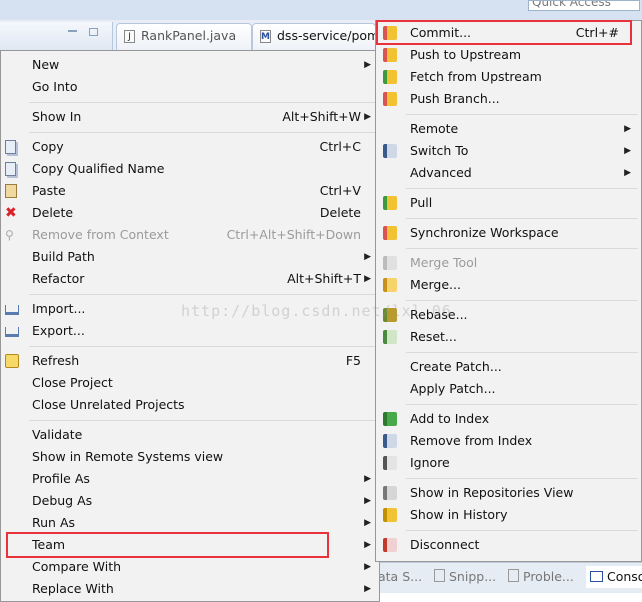  Describe the element at coordinates (508, 463) in the screenshot. I see `team-menu-item-ignore: Ignore` at that location.